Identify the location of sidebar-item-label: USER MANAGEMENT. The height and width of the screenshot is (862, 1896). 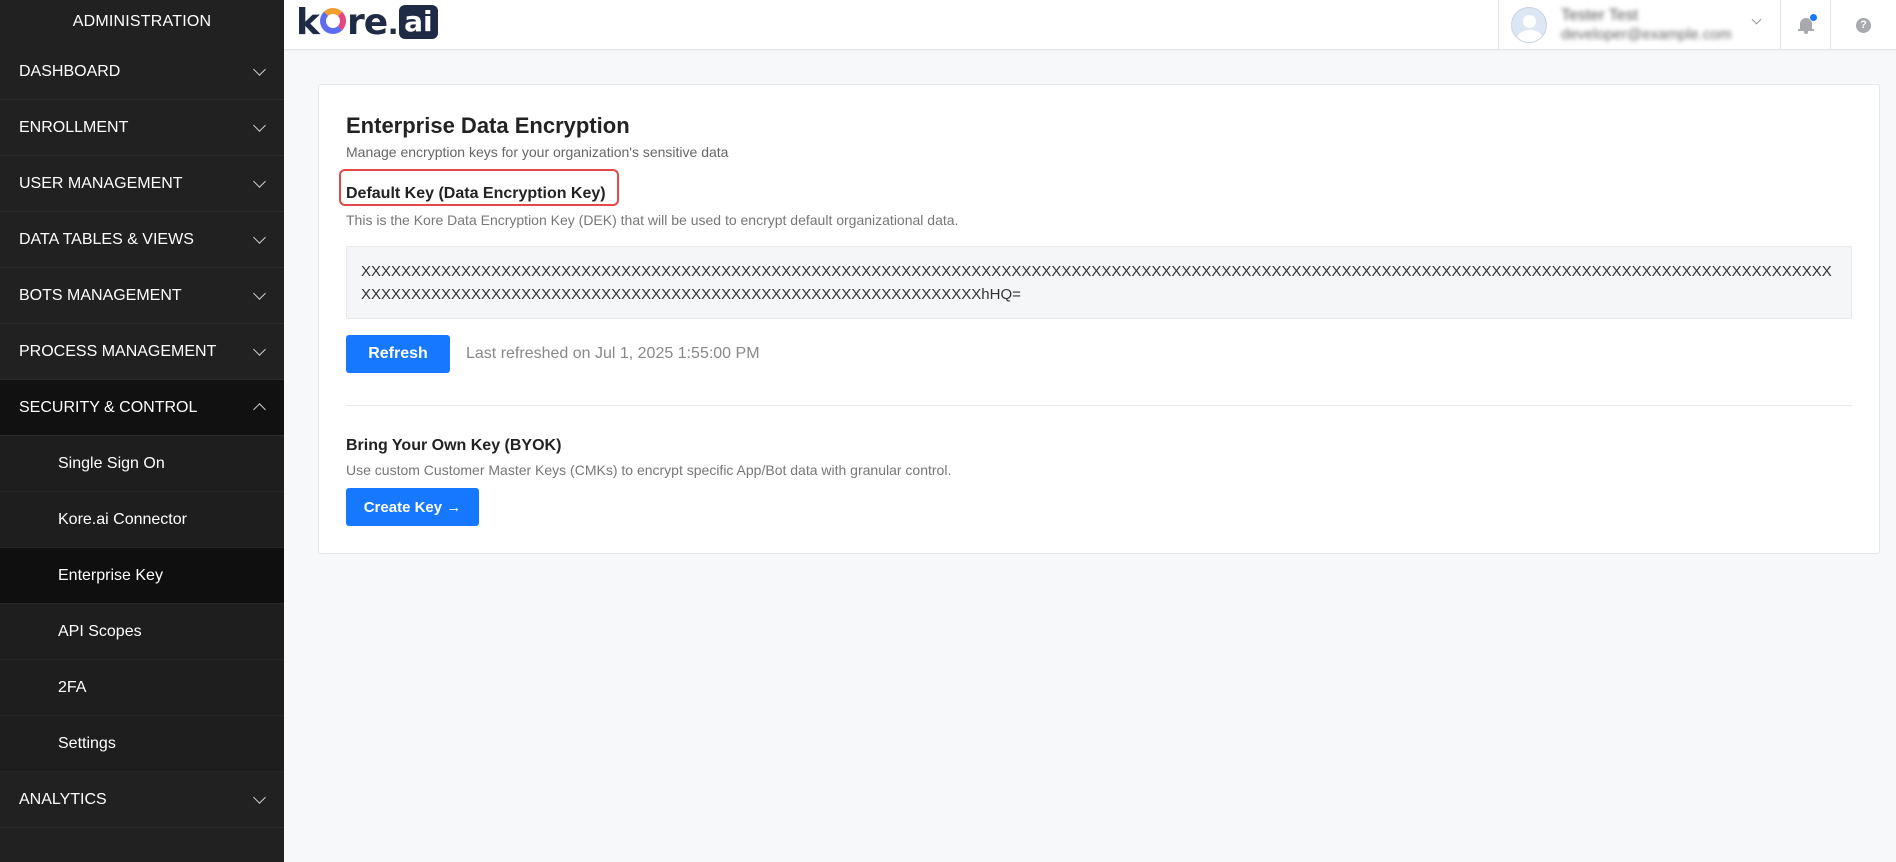
(101, 183).